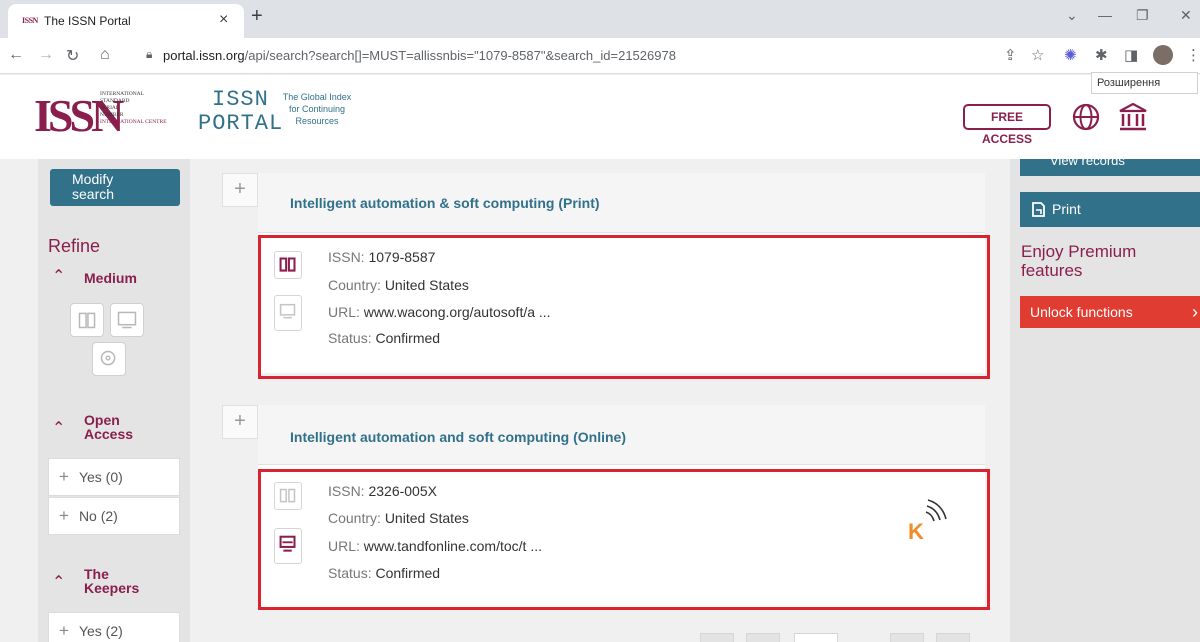 The height and width of the screenshot is (642, 1200). I want to click on tab-title: The ISSN Portal, so click(87, 21).